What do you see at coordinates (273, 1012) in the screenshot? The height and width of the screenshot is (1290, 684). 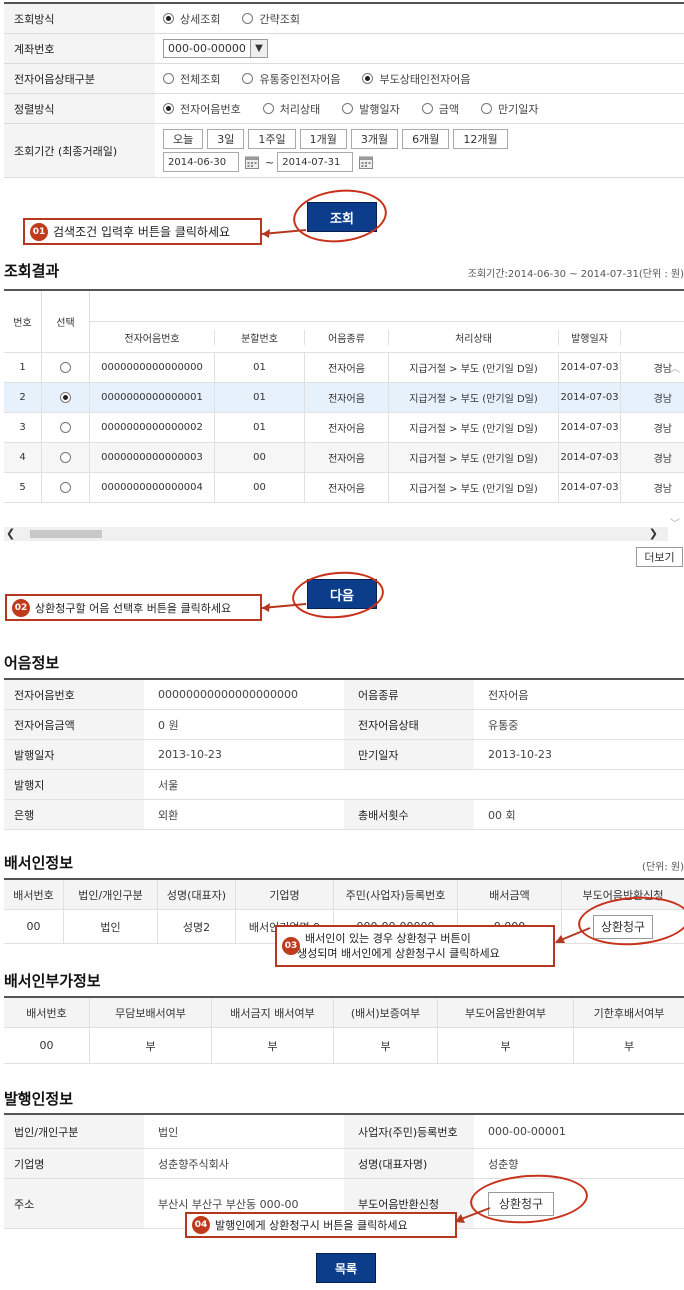 I see `col-header: 배서금지 배서여부` at bounding box center [273, 1012].